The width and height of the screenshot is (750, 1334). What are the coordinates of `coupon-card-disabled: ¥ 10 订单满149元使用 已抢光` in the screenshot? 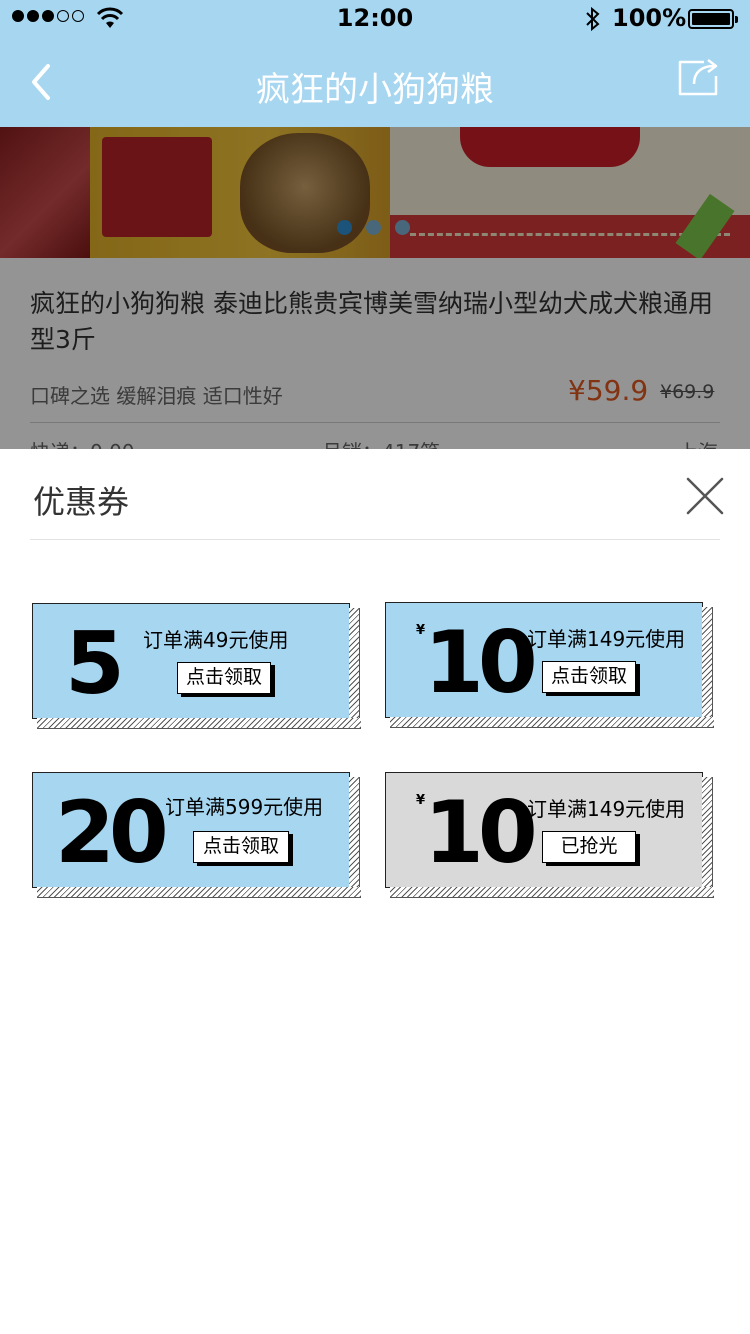 It's located at (549, 835).